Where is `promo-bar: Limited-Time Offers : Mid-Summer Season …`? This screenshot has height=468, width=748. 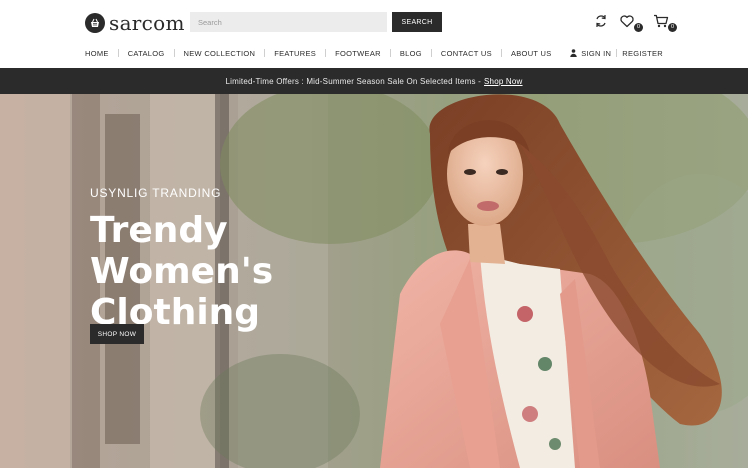
promo-bar: Limited-Time Offers : Mid-Summer Season … is located at coordinates (374, 81).